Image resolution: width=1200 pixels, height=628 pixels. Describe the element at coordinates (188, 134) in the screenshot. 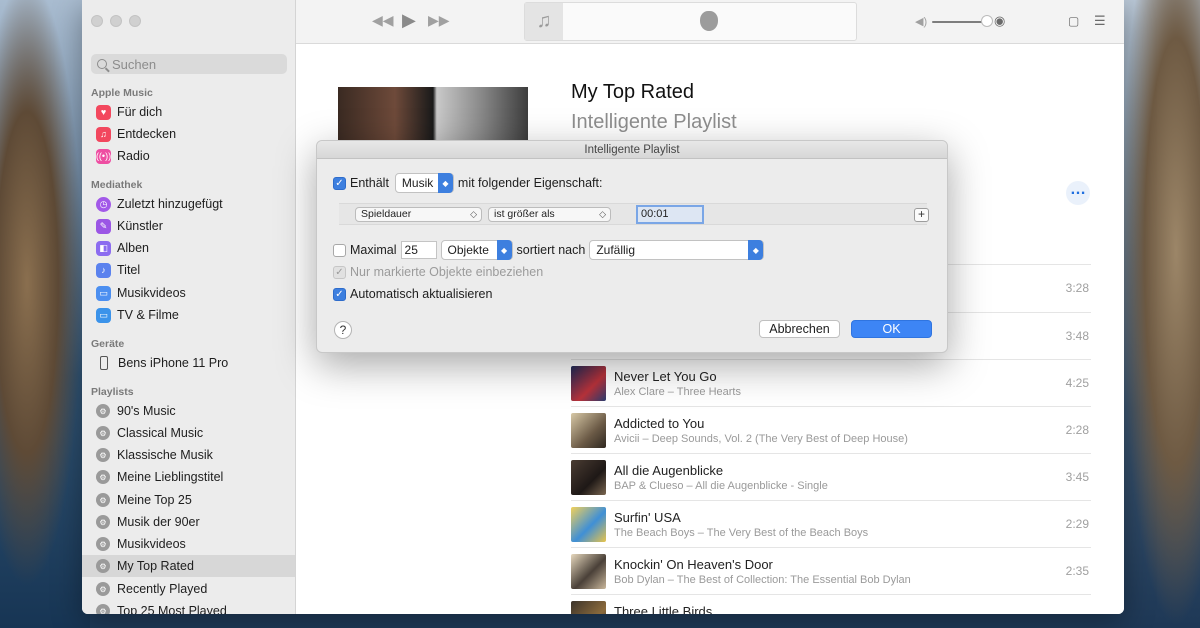

I see `sidebar-item-browse: ♫ Entdecken` at that location.